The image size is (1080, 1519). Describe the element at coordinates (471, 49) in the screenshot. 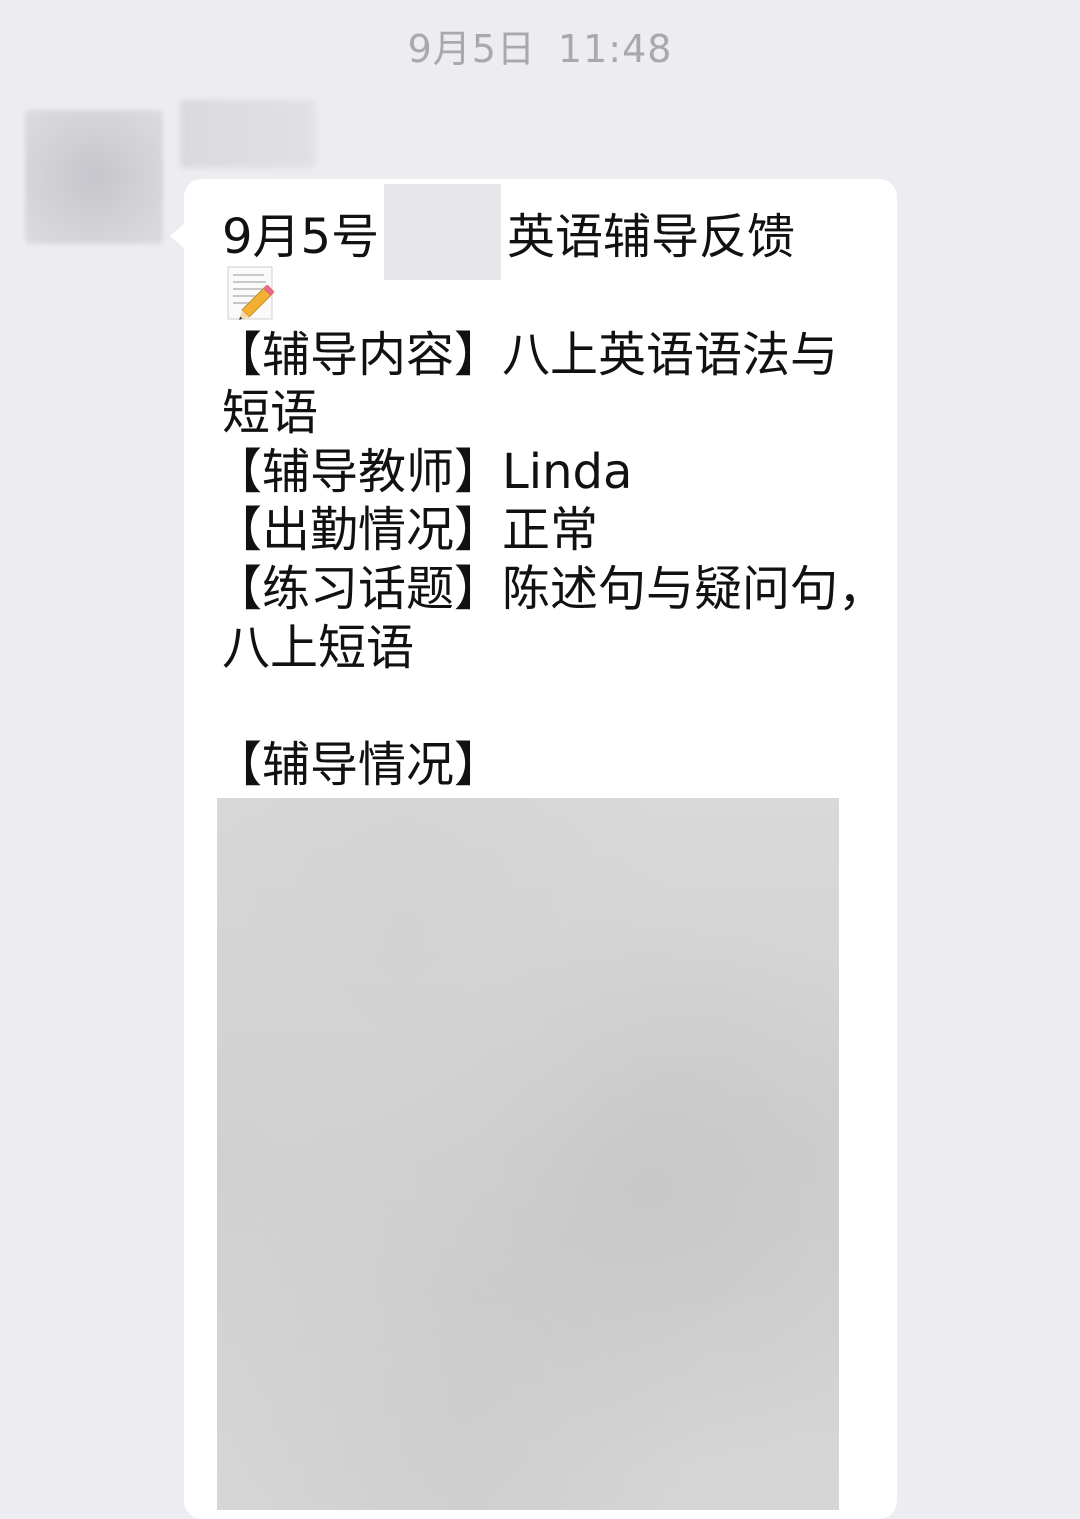

I see `timestamp-date: 9月5日` at that location.